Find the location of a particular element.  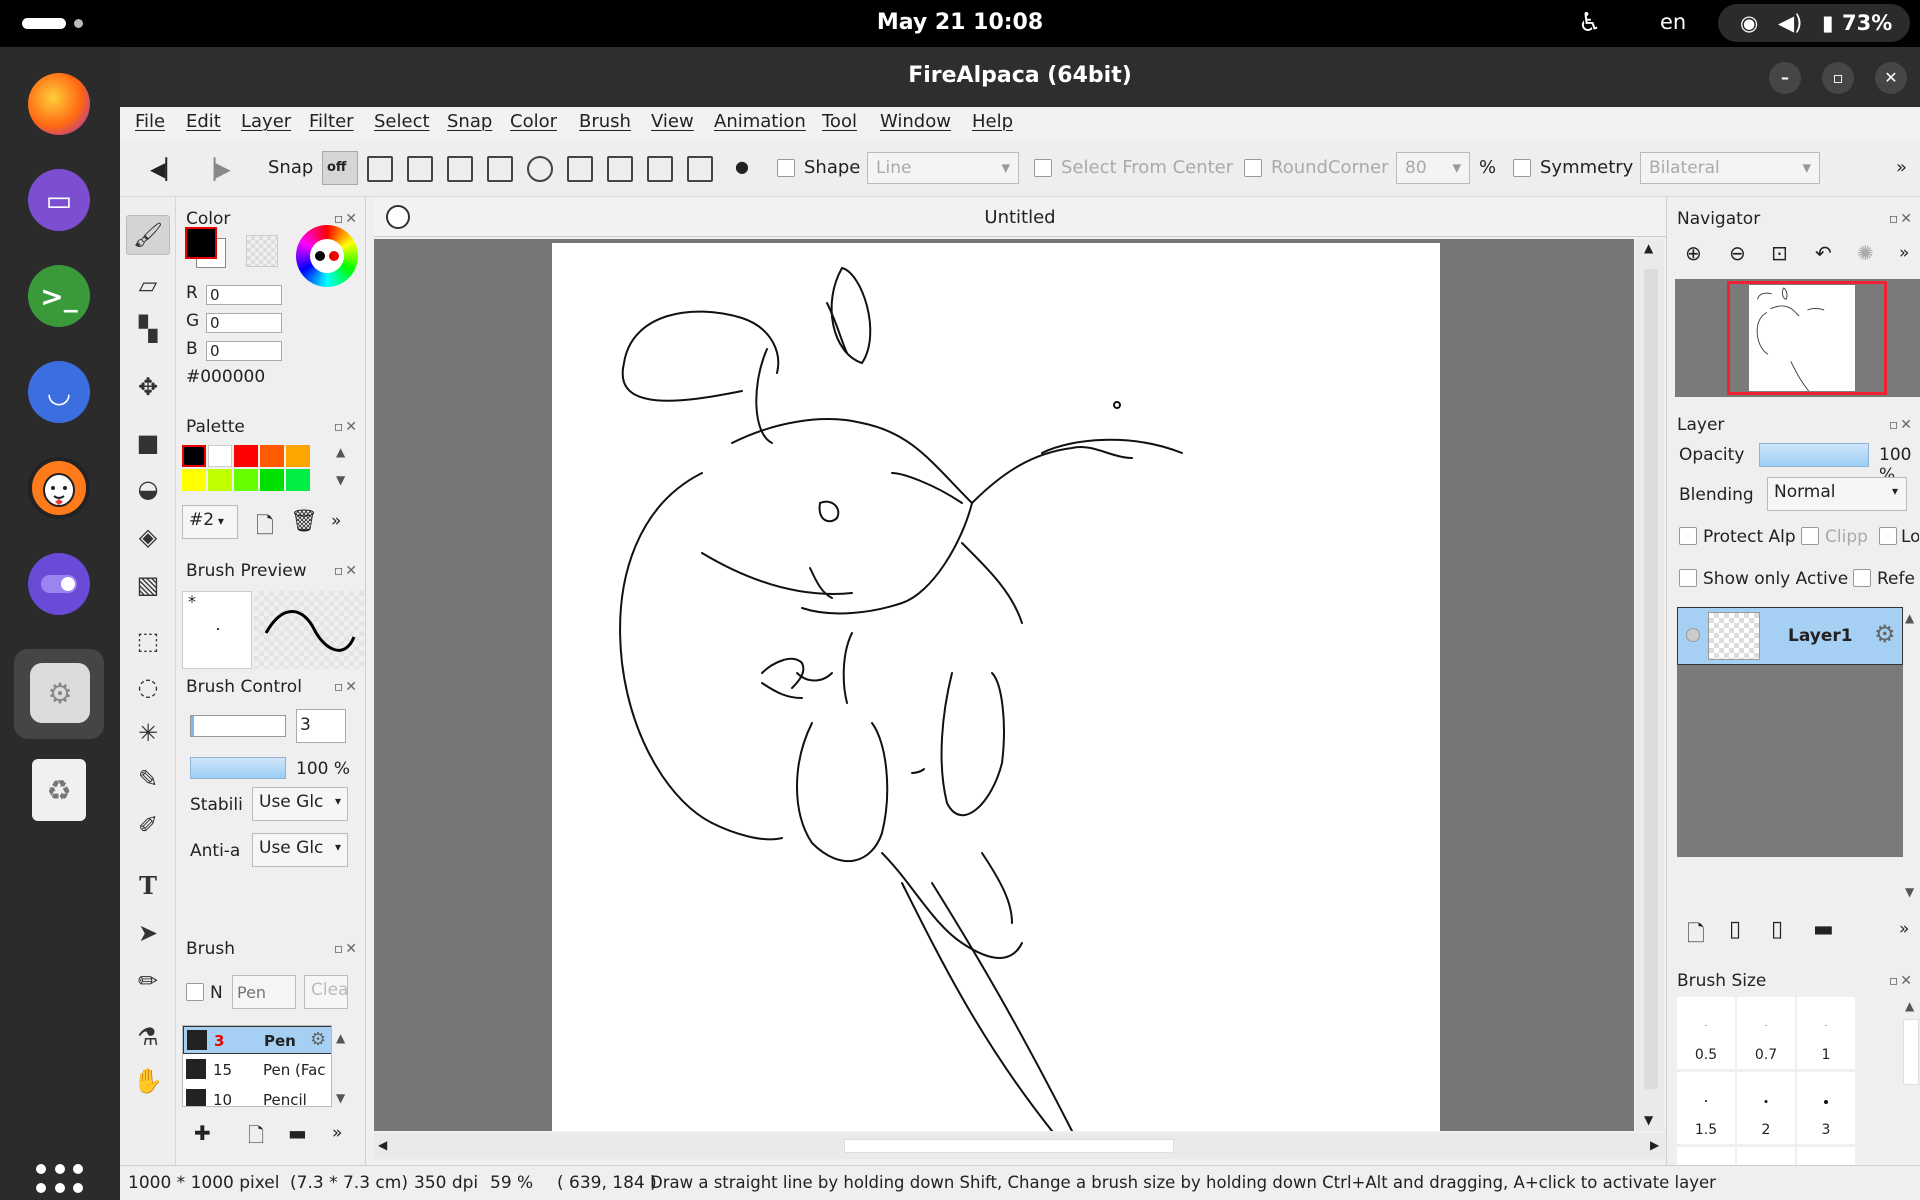

select-eraser-icon: ✐ is located at coordinates (148, 825).